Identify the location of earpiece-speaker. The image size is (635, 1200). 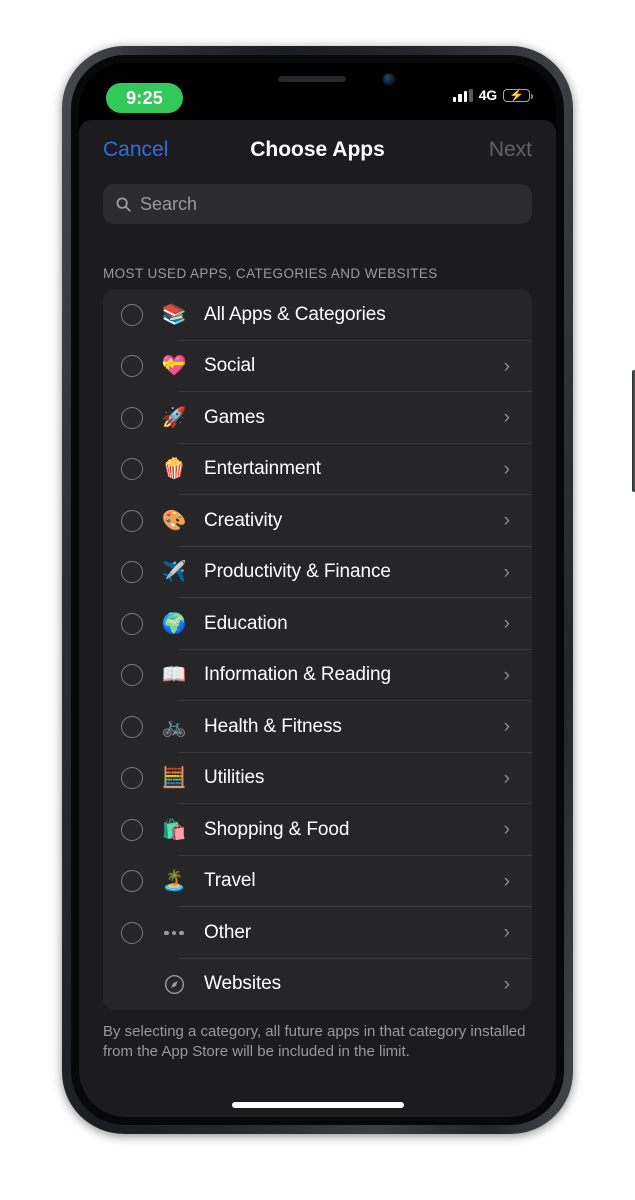
(312, 79).